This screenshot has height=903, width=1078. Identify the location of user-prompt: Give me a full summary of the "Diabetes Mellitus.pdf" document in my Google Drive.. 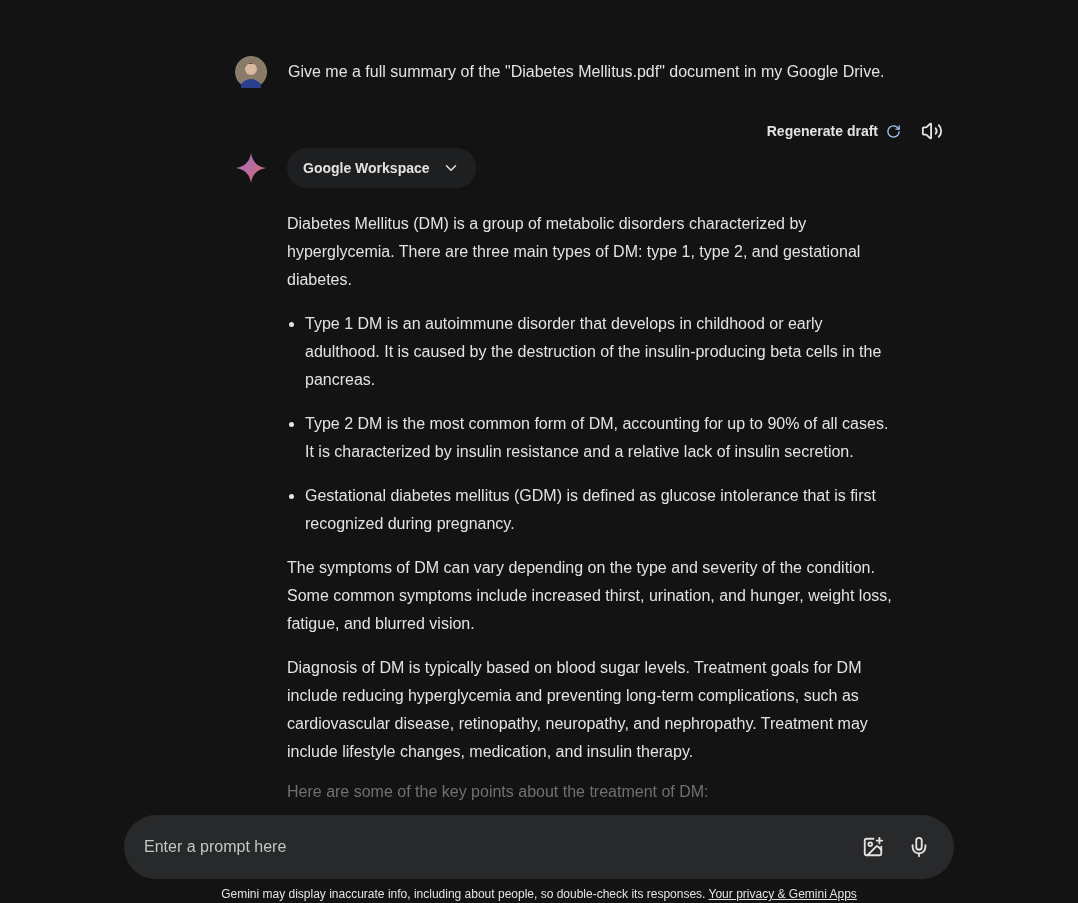
(586, 72).